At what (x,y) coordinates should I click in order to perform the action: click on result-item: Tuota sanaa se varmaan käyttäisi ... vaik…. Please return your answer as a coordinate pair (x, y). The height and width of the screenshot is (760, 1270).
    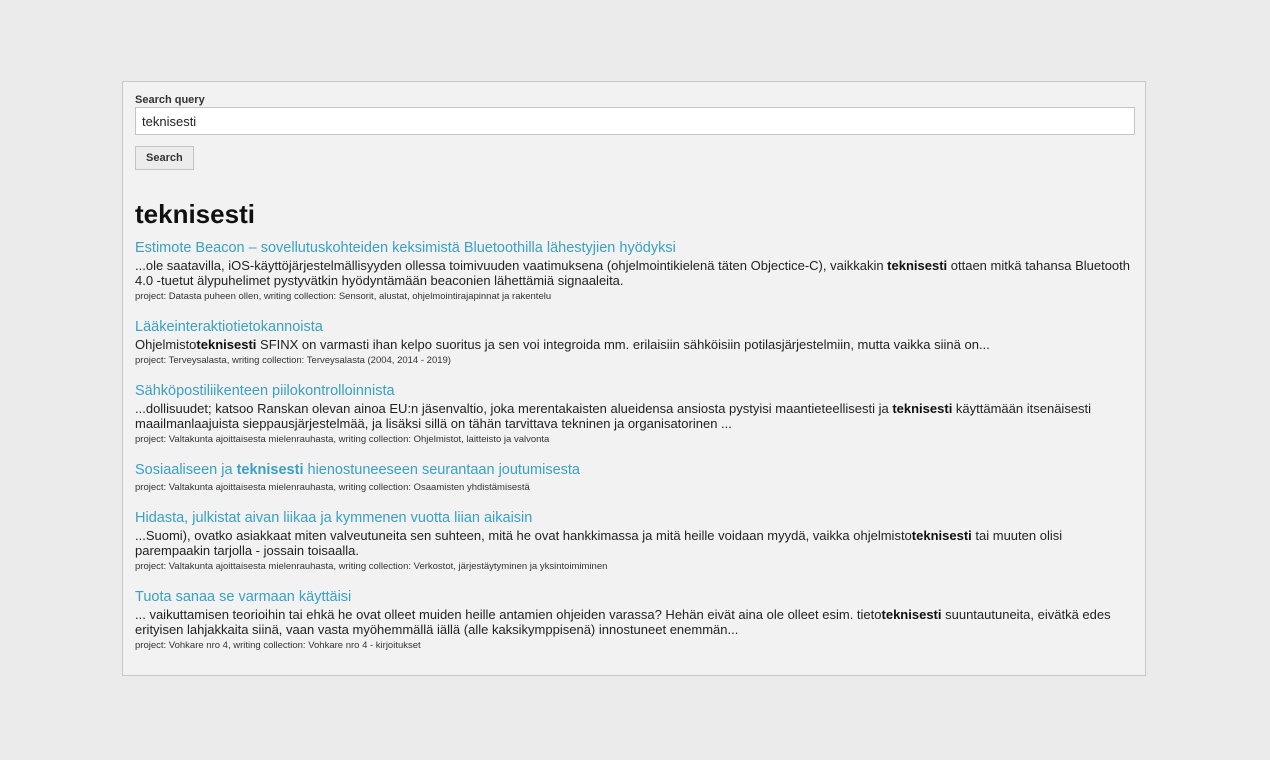
    Looking at the image, I should click on (635, 620).